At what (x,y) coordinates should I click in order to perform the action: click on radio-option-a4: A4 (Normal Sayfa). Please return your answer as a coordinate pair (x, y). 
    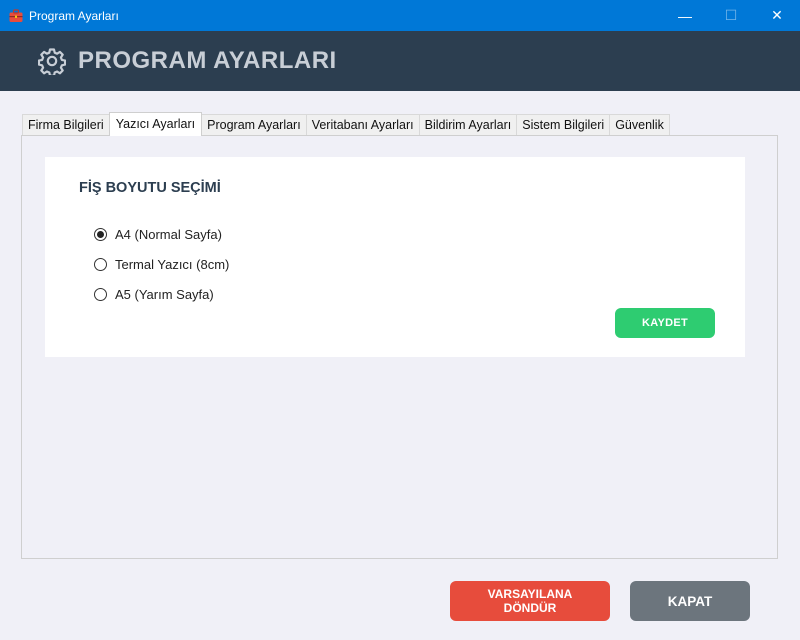
    Looking at the image, I should click on (158, 234).